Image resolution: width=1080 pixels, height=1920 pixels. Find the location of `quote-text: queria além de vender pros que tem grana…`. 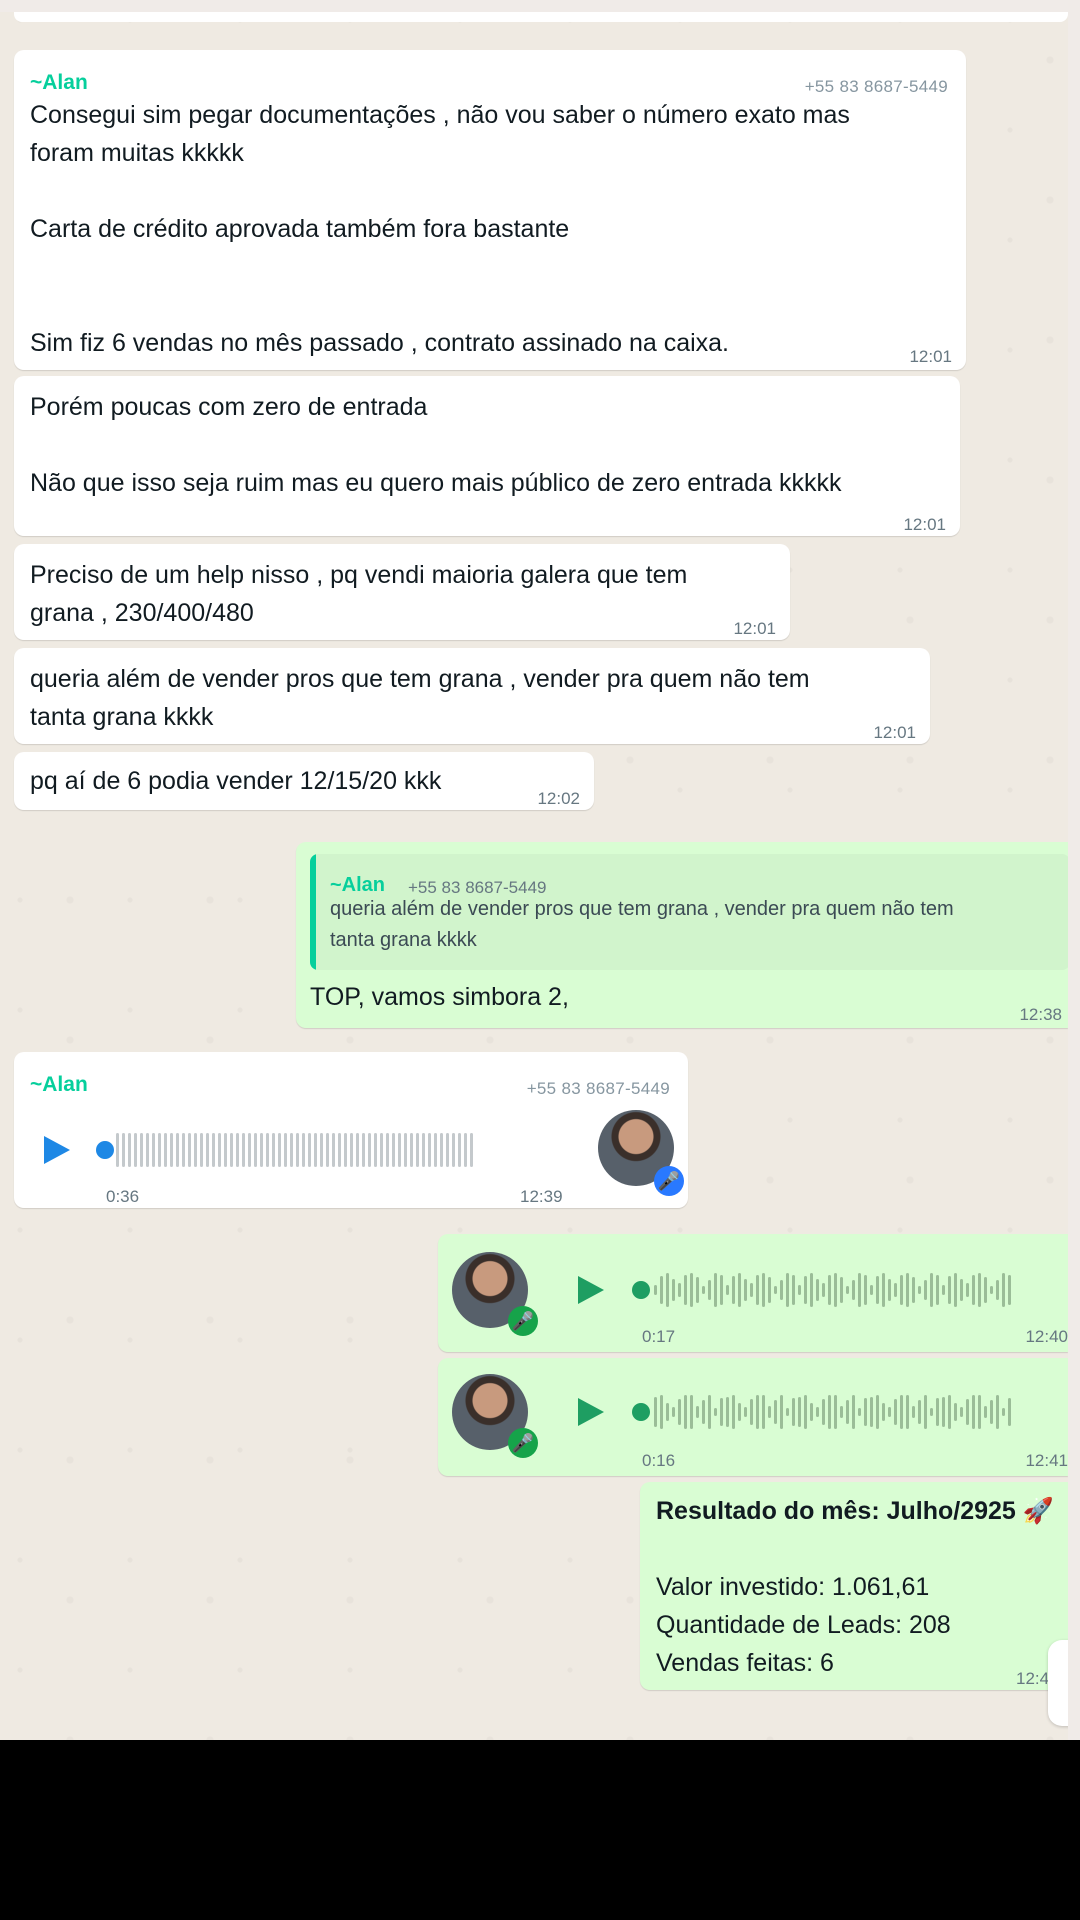

quote-text: queria além de vender pros que tem grana… is located at coordinates (642, 924).